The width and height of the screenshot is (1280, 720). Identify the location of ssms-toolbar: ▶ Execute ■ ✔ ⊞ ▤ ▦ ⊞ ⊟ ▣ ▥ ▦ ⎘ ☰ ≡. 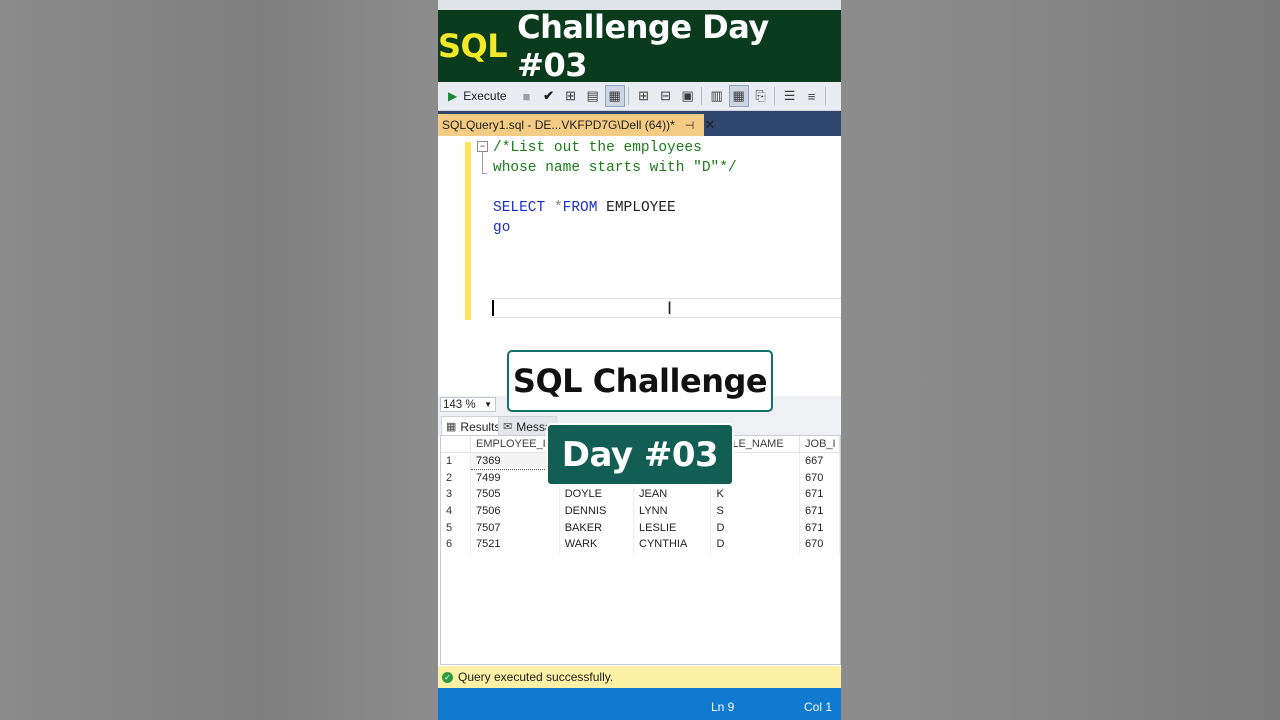
(639, 96).